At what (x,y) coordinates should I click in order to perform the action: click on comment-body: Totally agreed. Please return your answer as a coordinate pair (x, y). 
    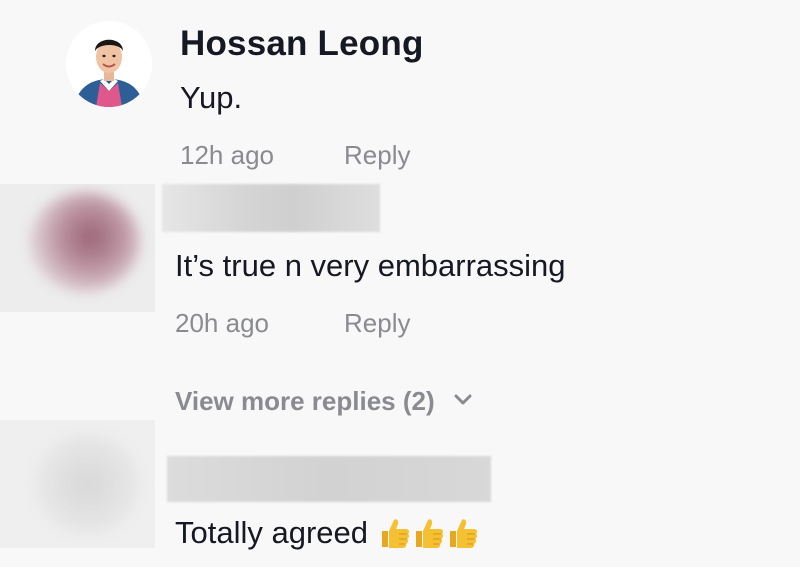
    Looking at the image, I should click on (327, 533).